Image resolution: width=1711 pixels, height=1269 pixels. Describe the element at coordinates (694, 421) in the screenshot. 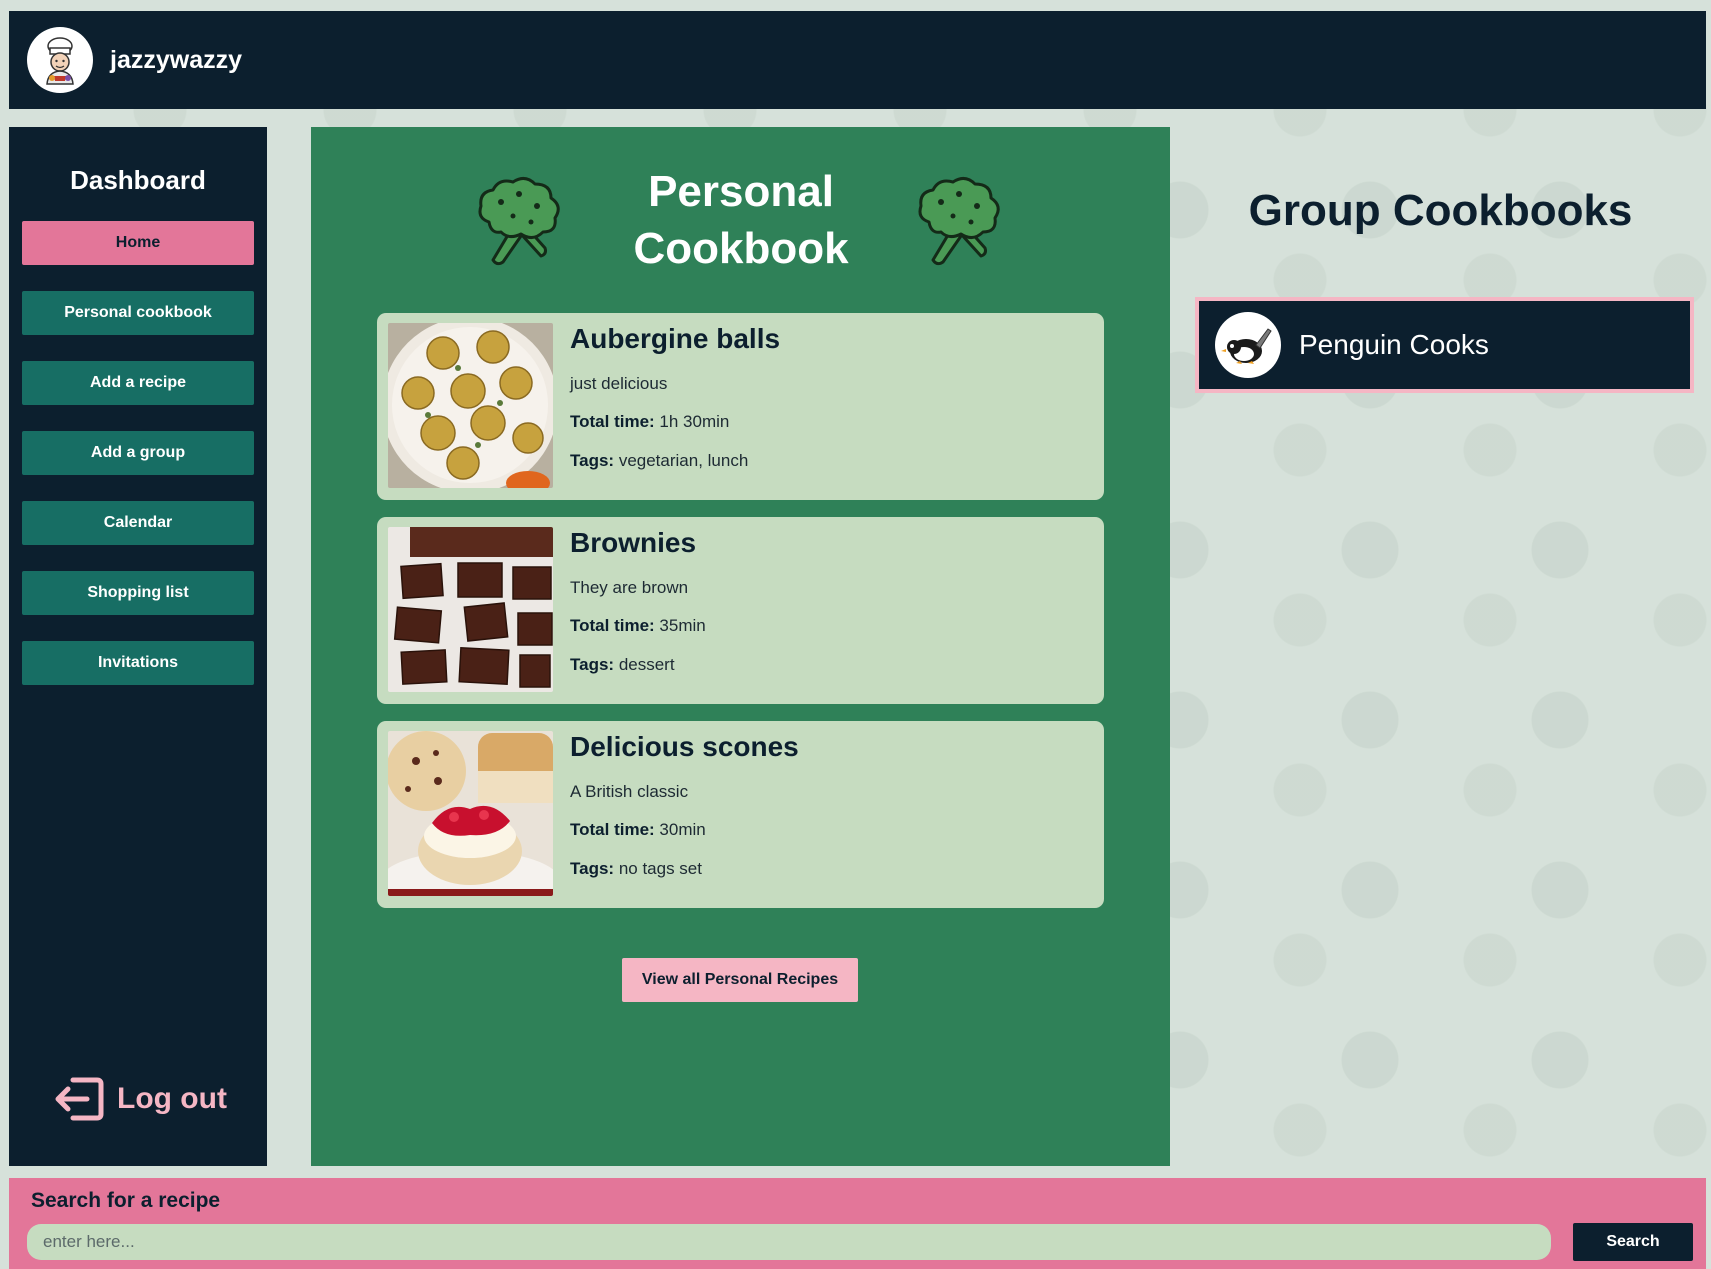

I see `total-time-value: 1h 30min` at that location.